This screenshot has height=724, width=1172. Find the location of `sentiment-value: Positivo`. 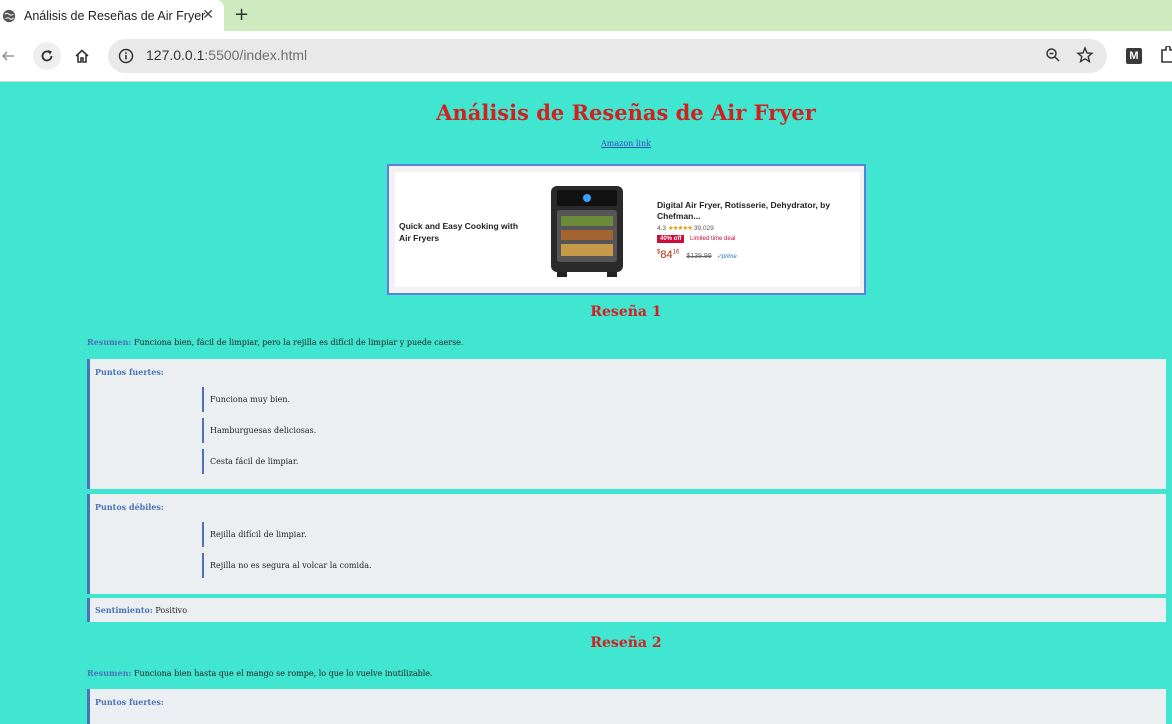

sentiment-value: Positivo is located at coordinates (171, 610).